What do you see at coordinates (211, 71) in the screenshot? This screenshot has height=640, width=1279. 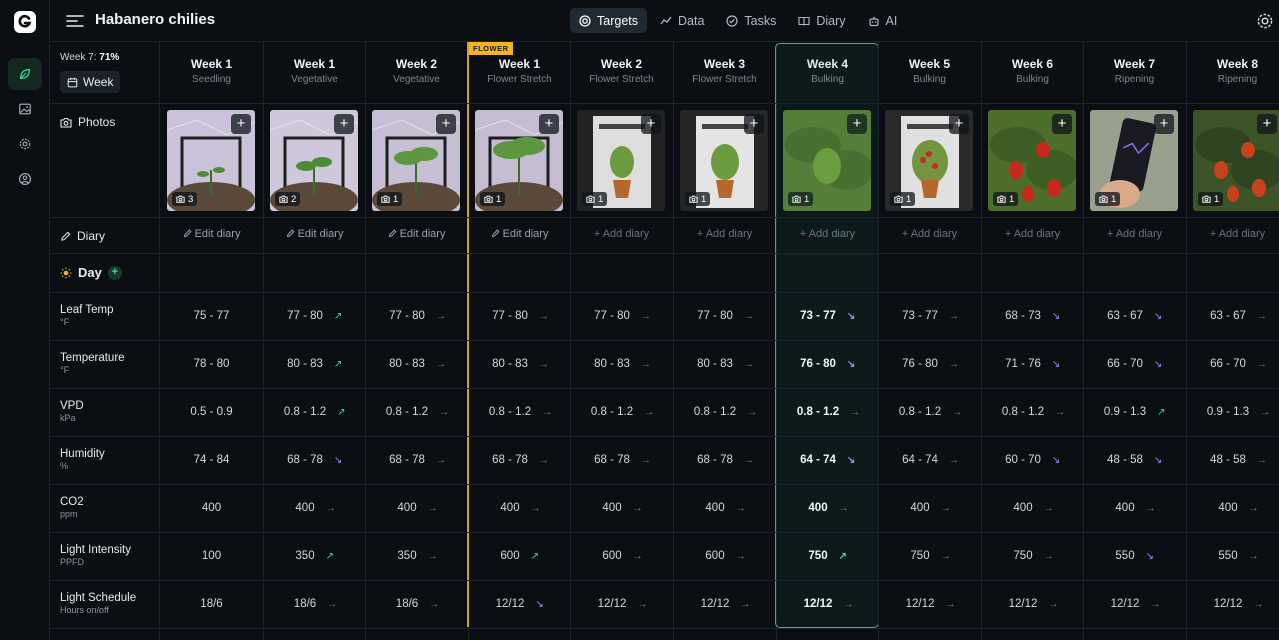 I see `week-header: Week 1 Seedling` at bounding box center [211, 71].